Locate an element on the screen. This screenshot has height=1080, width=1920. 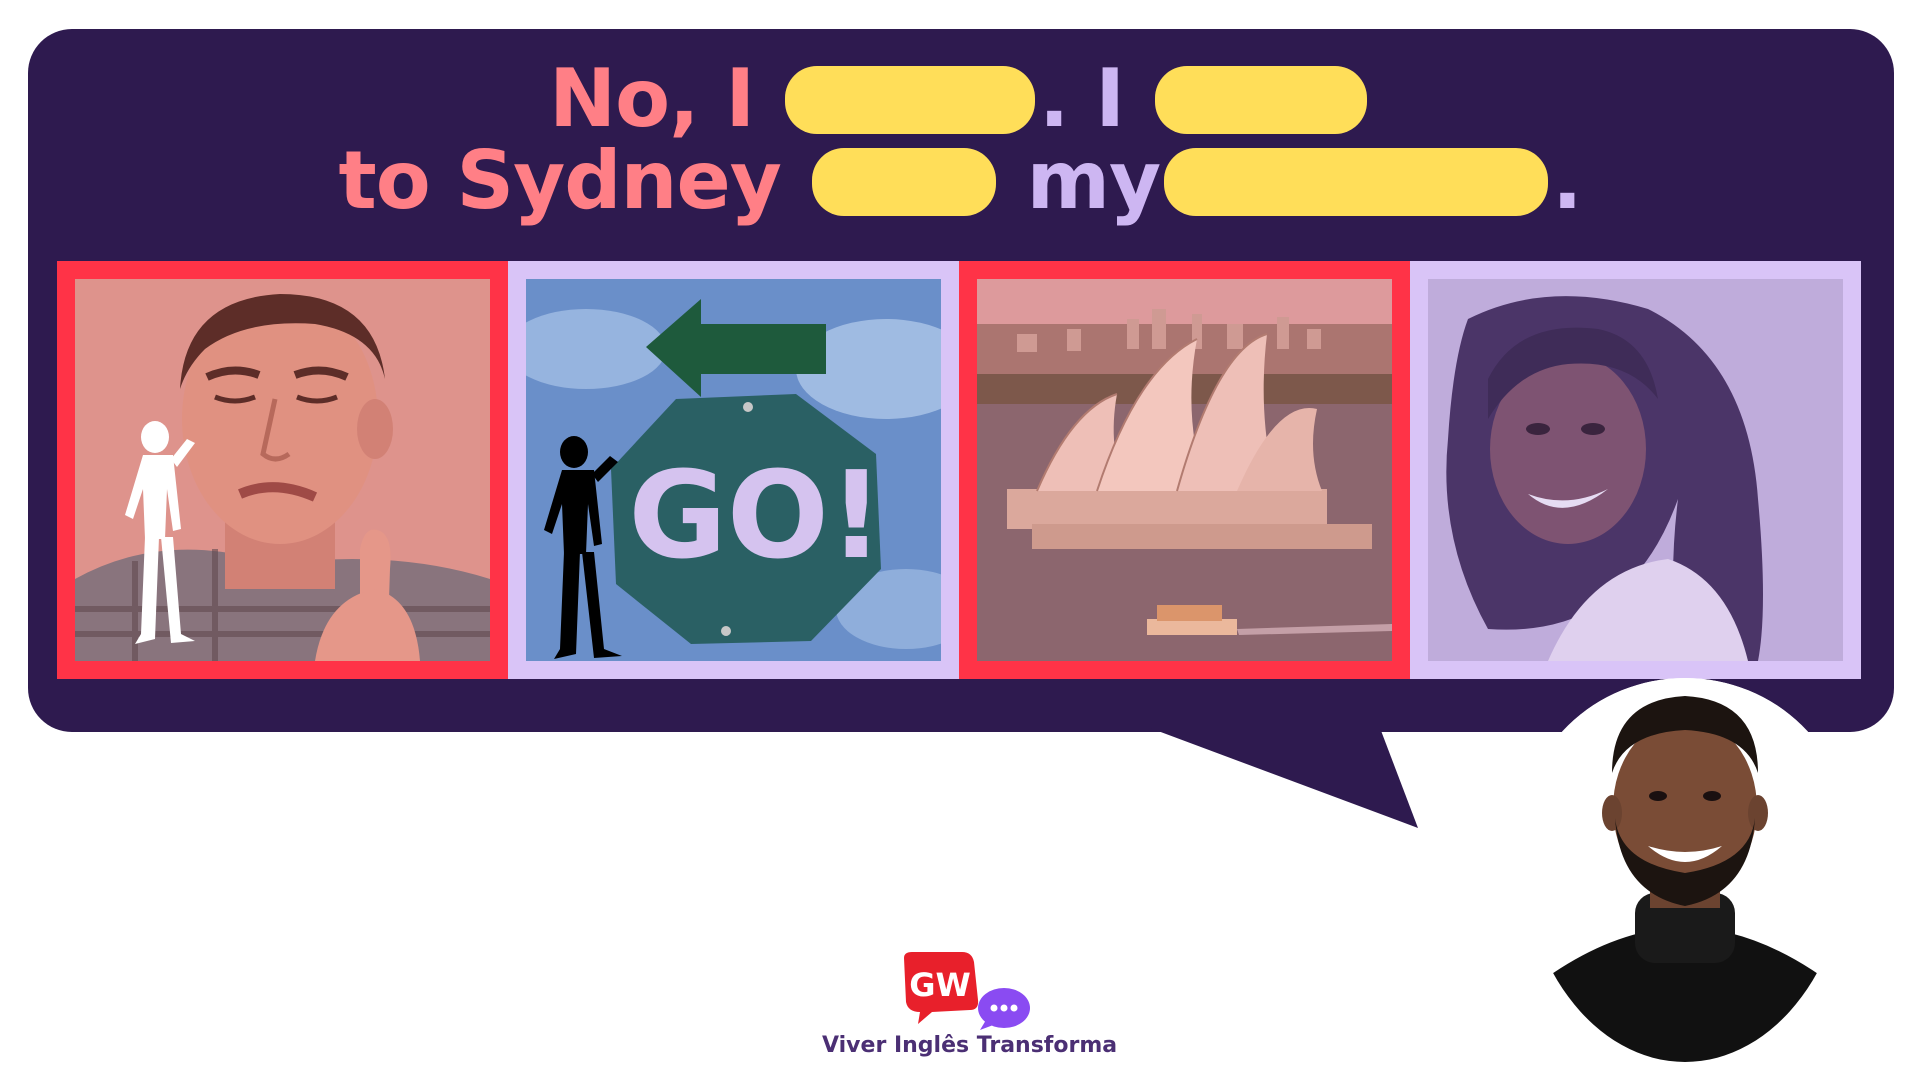
sentence-line-1: No, I . I is located at coordinates (960, 99).